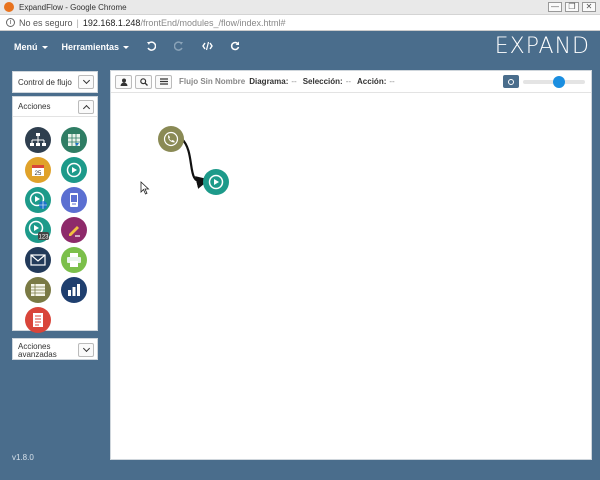 Image resolution: width=600 pixels, height=480 pixels. I want to click on play-globe-icon, so click(38, 200).